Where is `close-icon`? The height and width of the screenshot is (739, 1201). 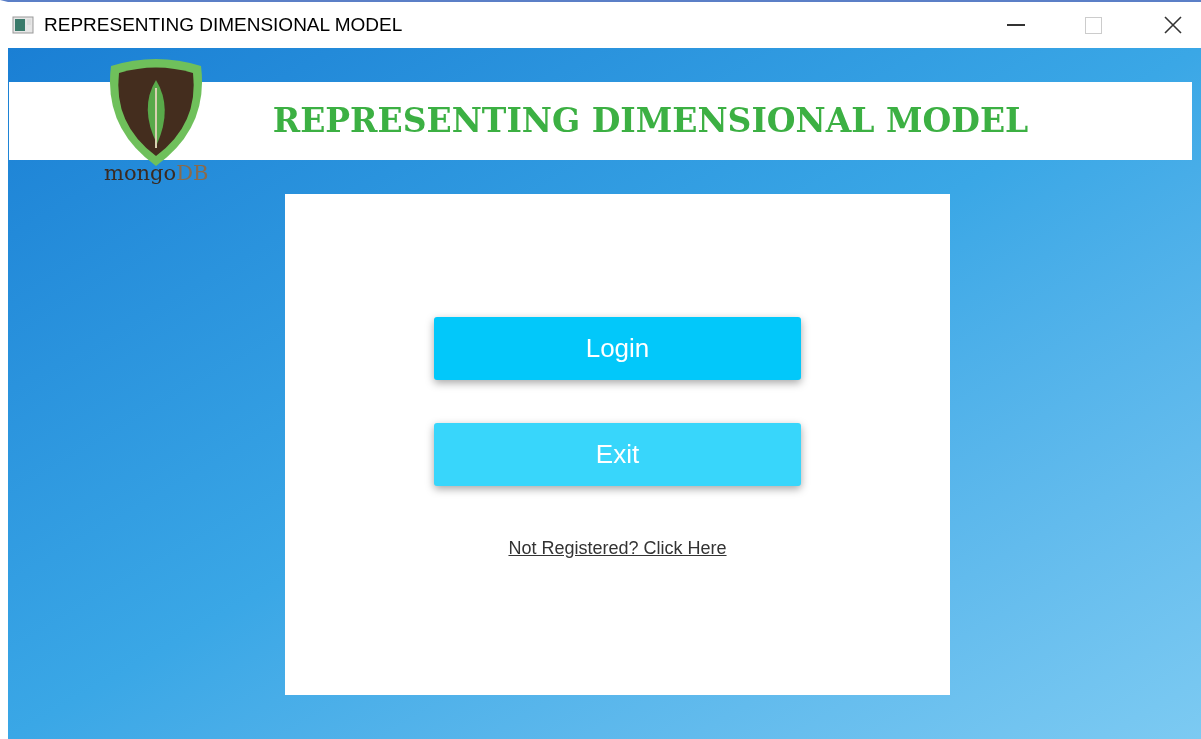 close-icon is located at coordinates (1173, 25).